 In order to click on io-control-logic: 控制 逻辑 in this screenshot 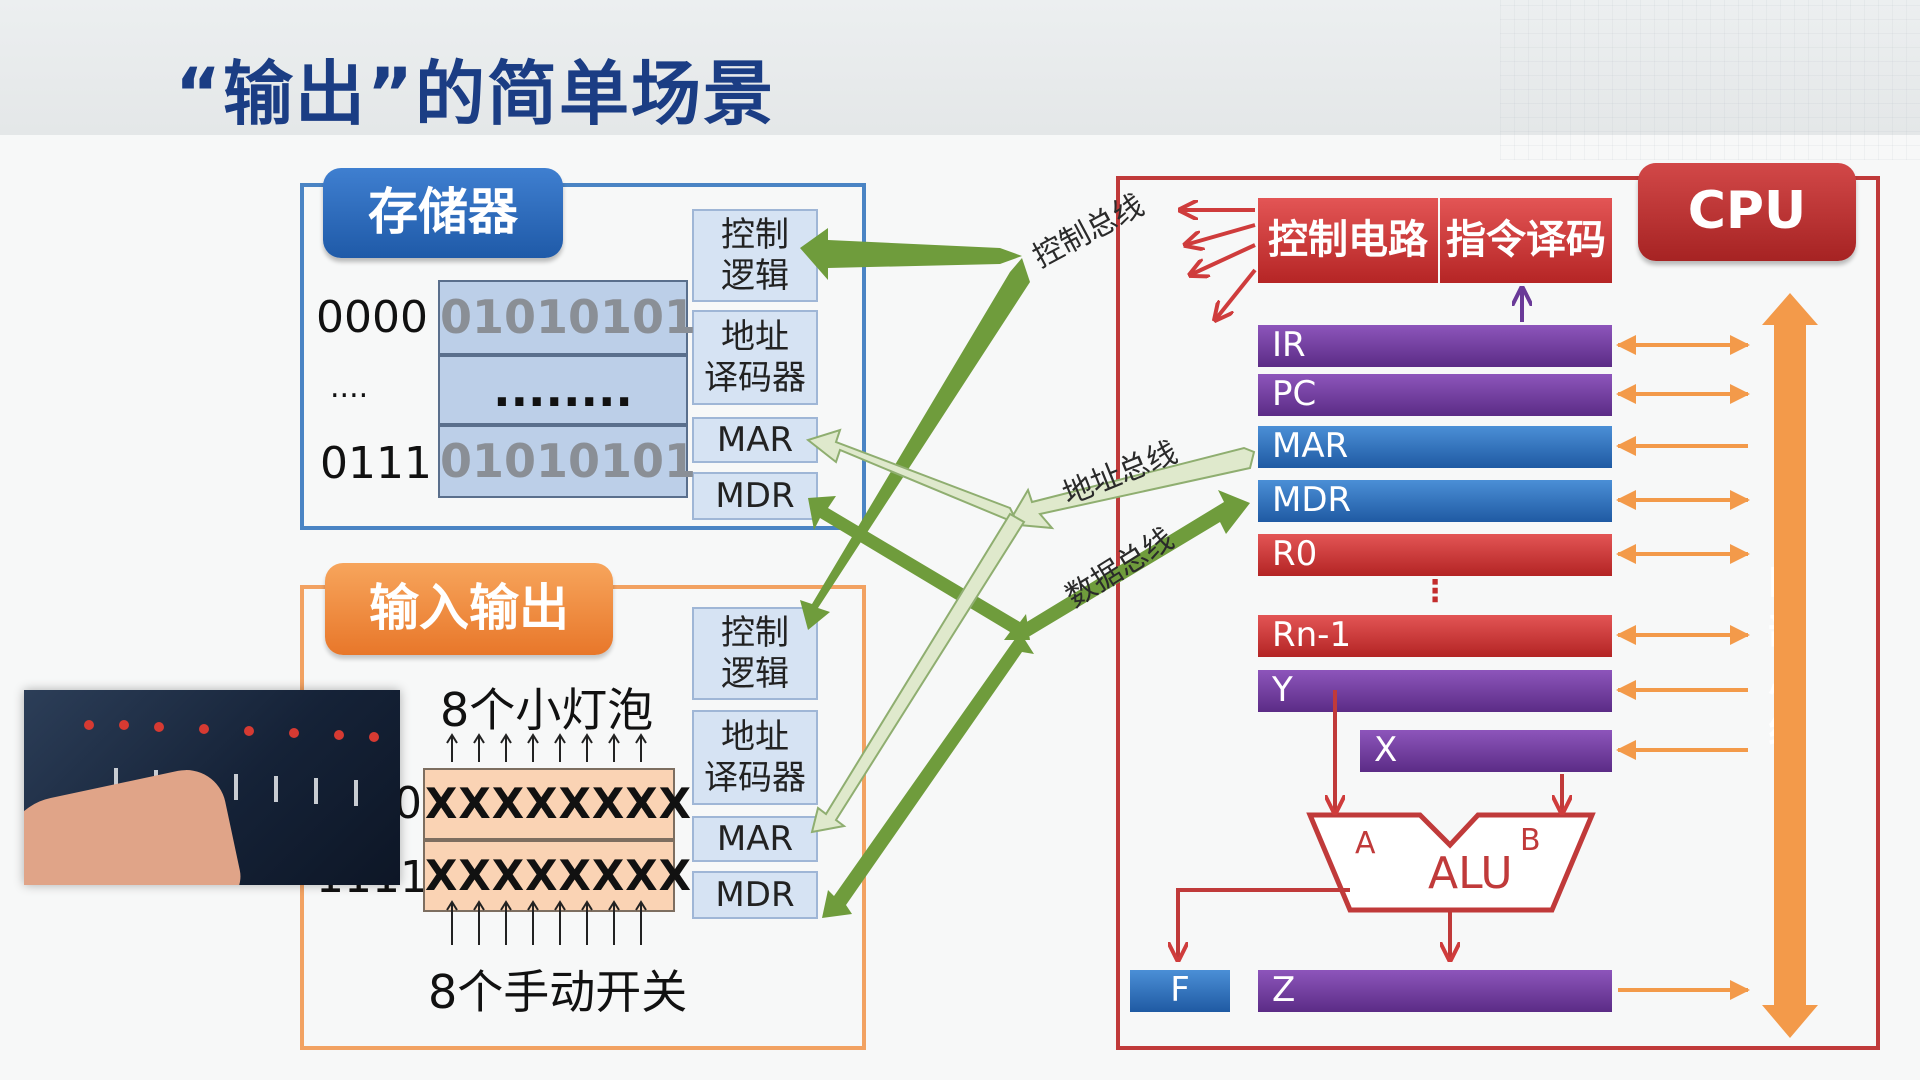, I will do `click(755, 653)`.